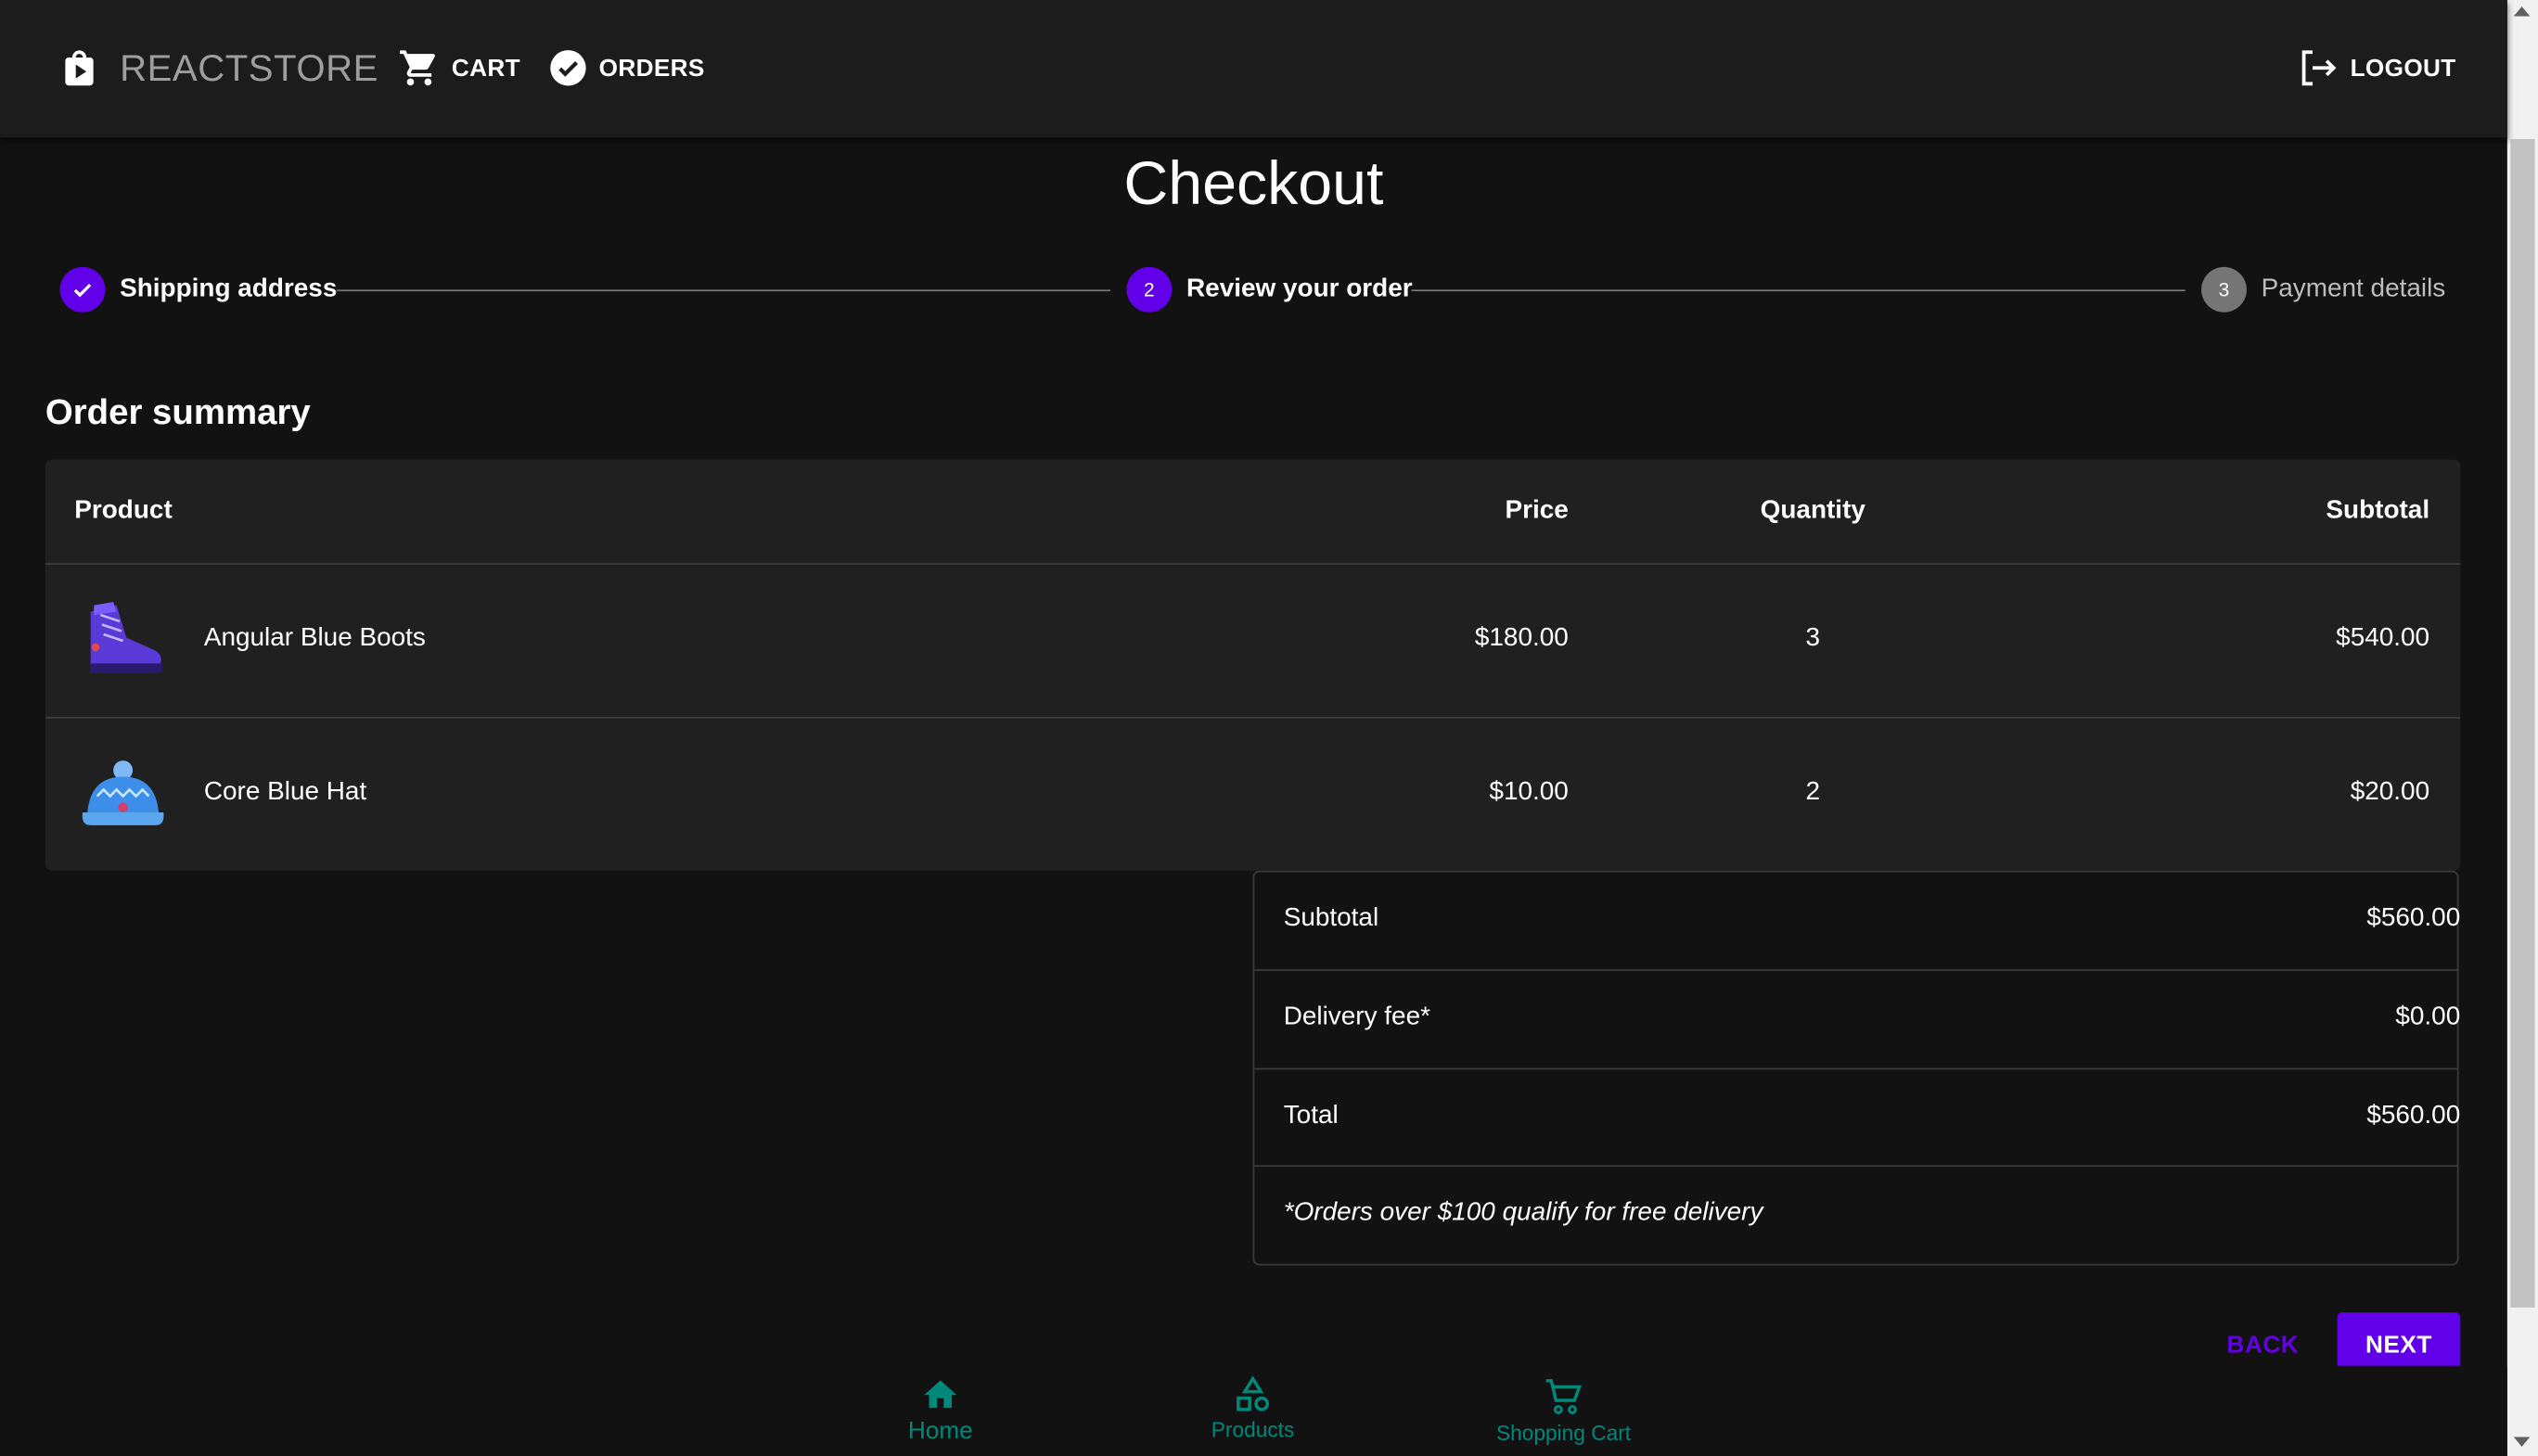  Describe the element at coordinates (486, 68) in the screenshot. I see `cart-nav-label: CART` at that location.